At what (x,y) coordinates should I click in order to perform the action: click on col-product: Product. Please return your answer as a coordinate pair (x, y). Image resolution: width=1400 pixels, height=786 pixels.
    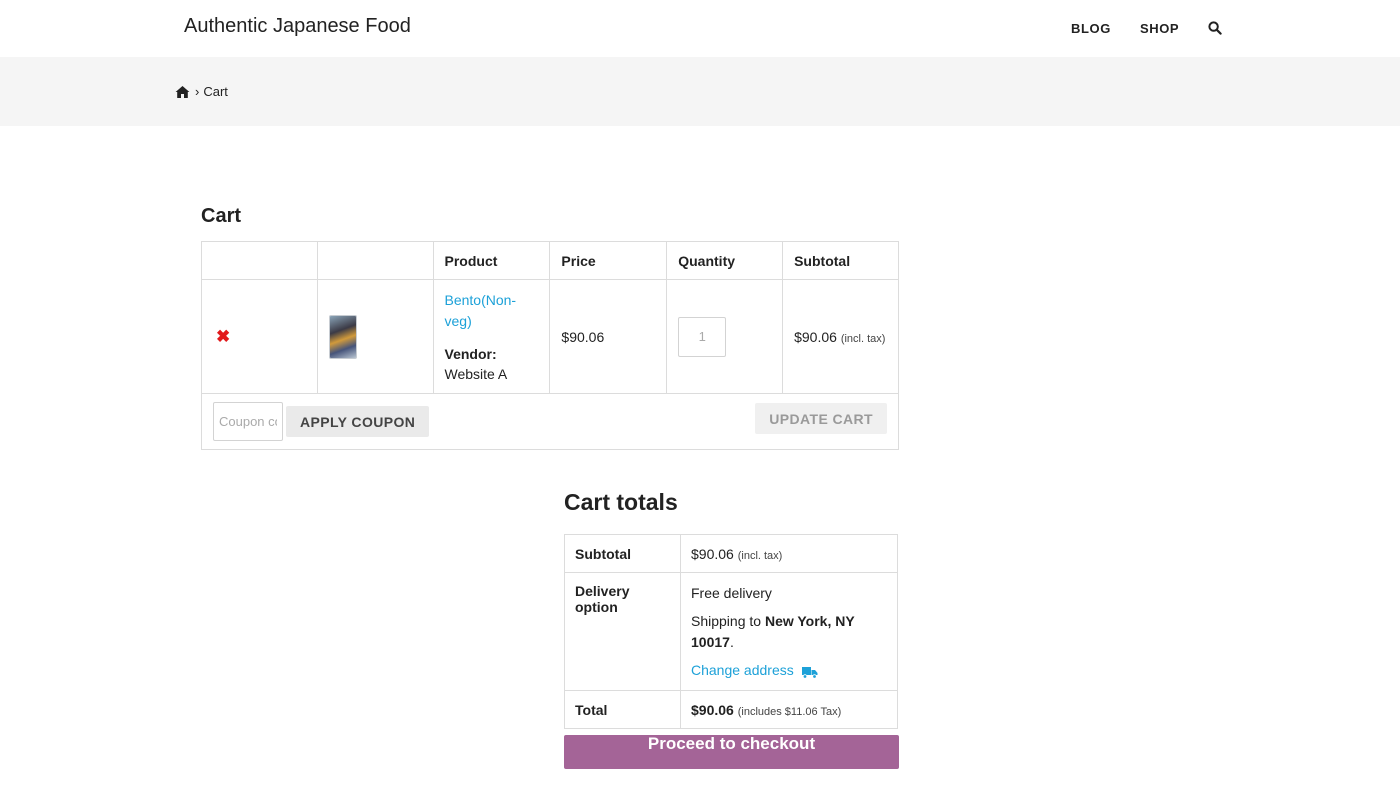
    Looking at the image, I should click on (491, 260).